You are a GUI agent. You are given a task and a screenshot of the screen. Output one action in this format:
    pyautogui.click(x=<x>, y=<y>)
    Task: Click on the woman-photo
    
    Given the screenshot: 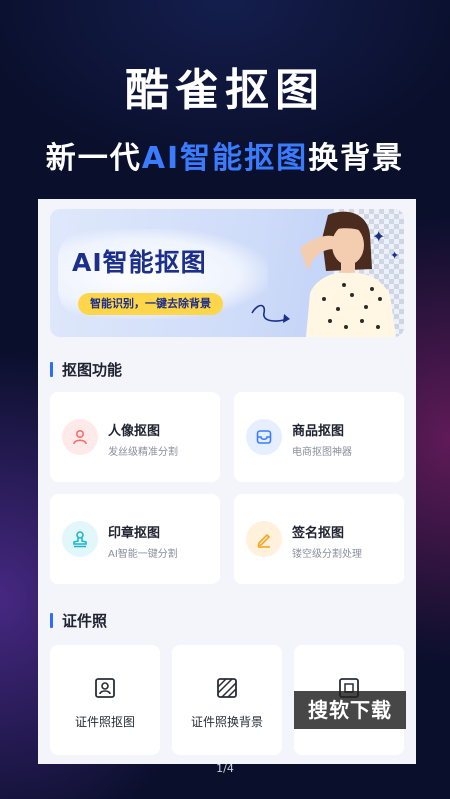 What is the action you would take?
    pyautogui.click(x=348, y=274)
    